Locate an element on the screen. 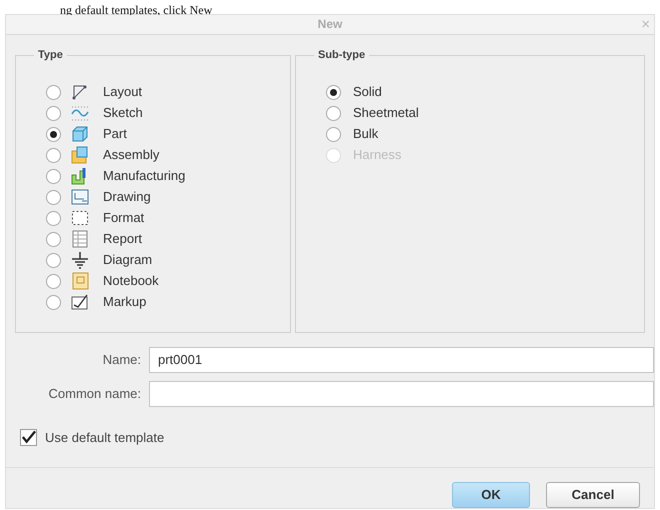 Image resolution: width=660 pixels, height=510 pixels. radio-label: Report is located at coordinates (122, 239).